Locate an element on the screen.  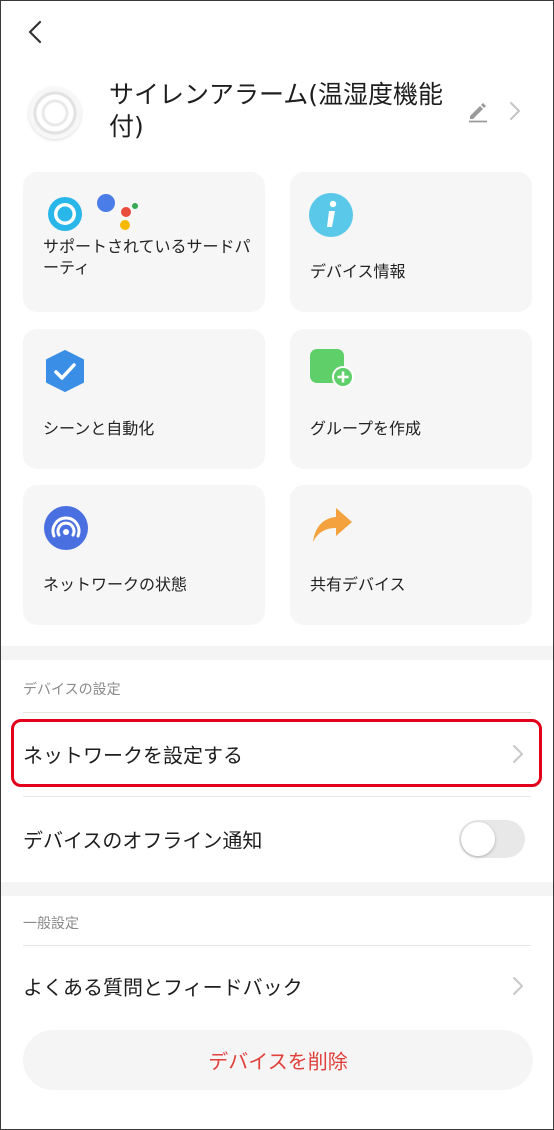
back-arrow-icon is located at coordinates (36, 32).